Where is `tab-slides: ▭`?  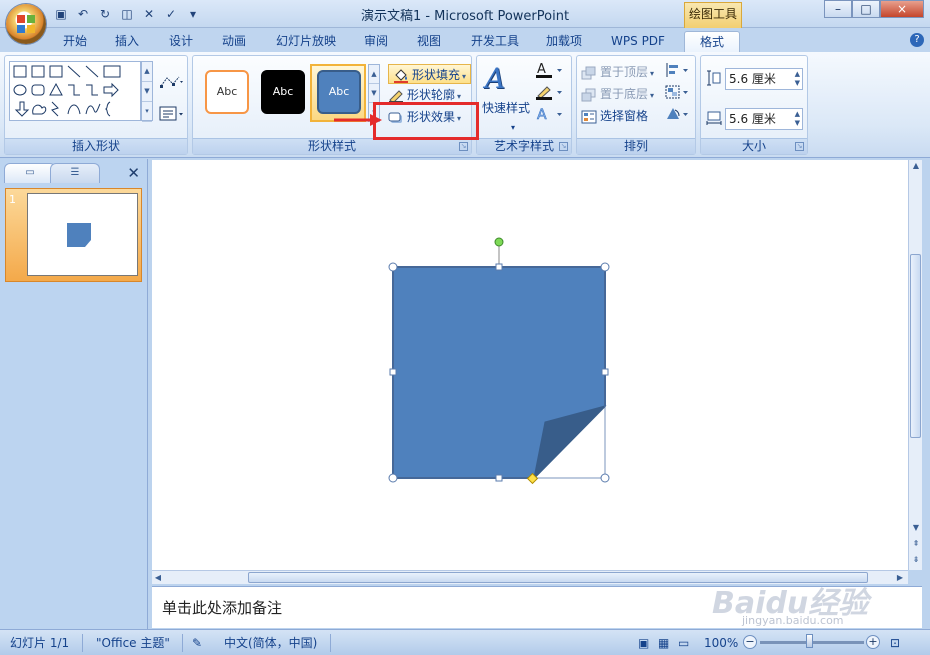
tab-slides: ▭ is located at coordinates (30, 173).